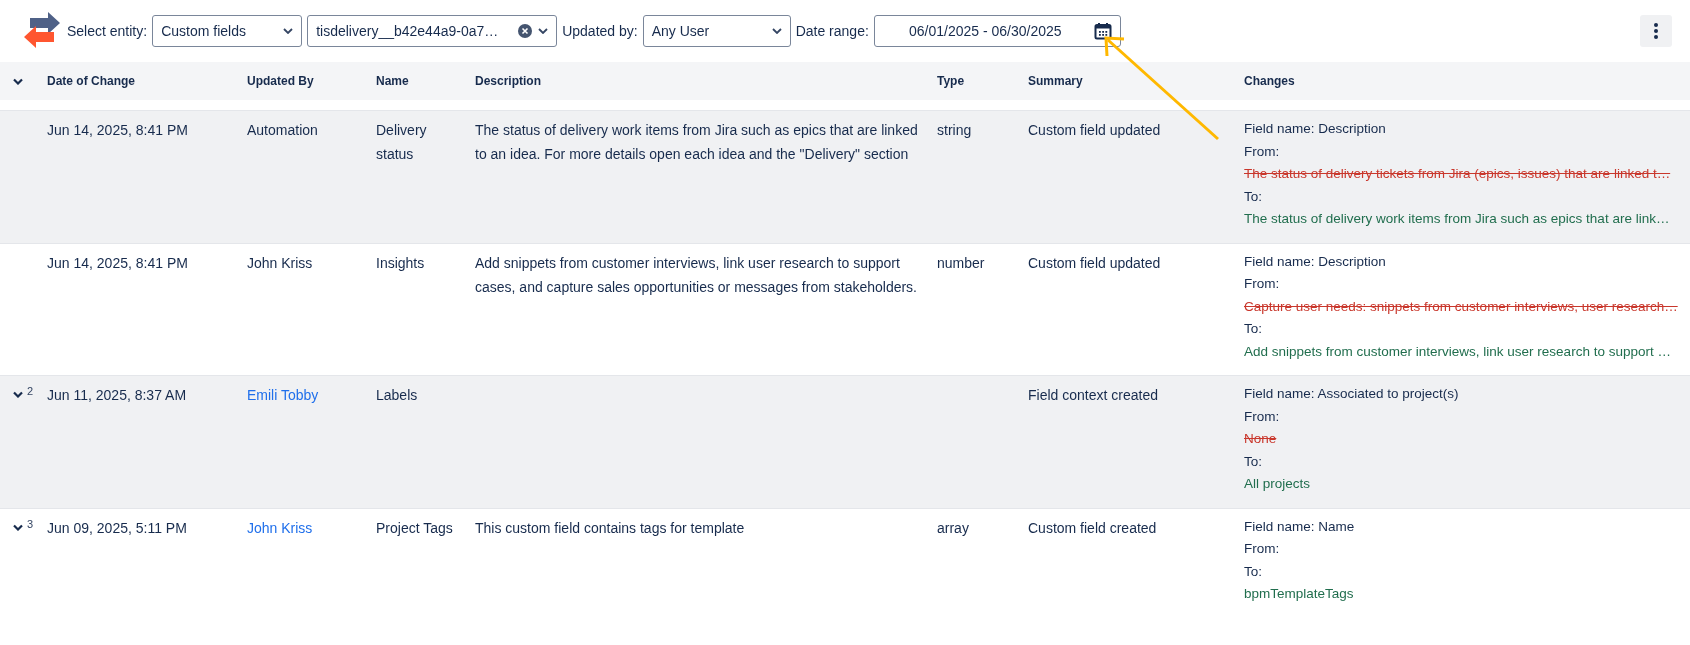  I want to click on updated-by-label: Updated by:, so click(600, 31).